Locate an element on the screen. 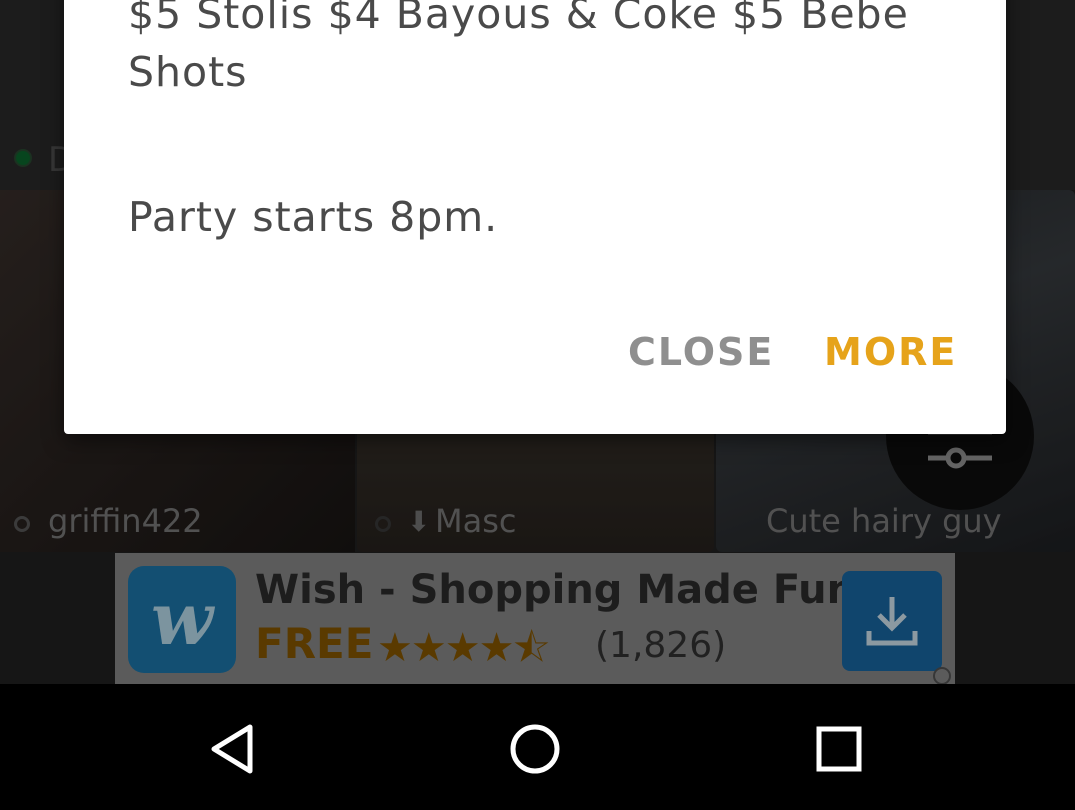 The image size is (1075, 810). home-circle-icon is located at coordinates (535, 749).